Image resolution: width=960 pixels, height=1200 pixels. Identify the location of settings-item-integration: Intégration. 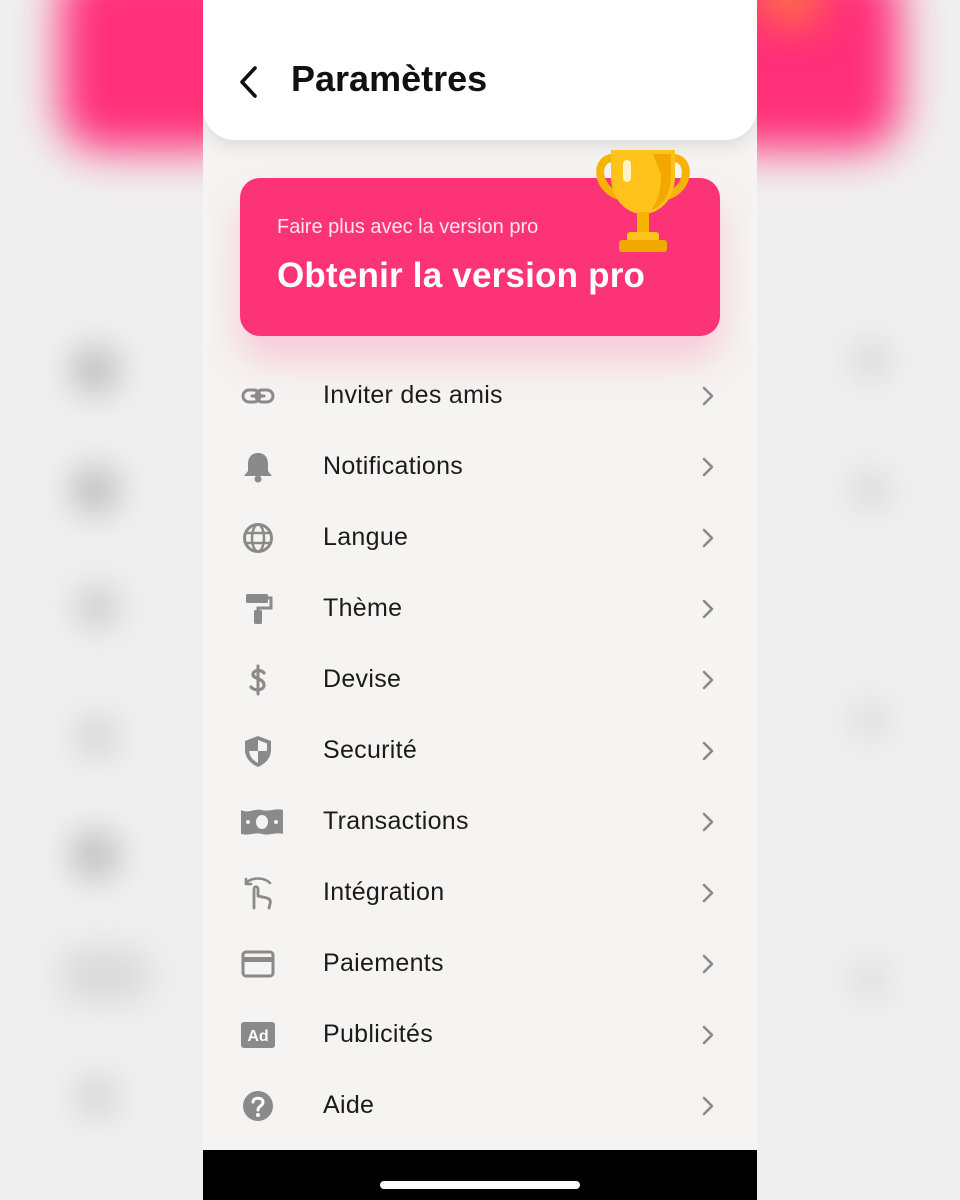
(480, 892).